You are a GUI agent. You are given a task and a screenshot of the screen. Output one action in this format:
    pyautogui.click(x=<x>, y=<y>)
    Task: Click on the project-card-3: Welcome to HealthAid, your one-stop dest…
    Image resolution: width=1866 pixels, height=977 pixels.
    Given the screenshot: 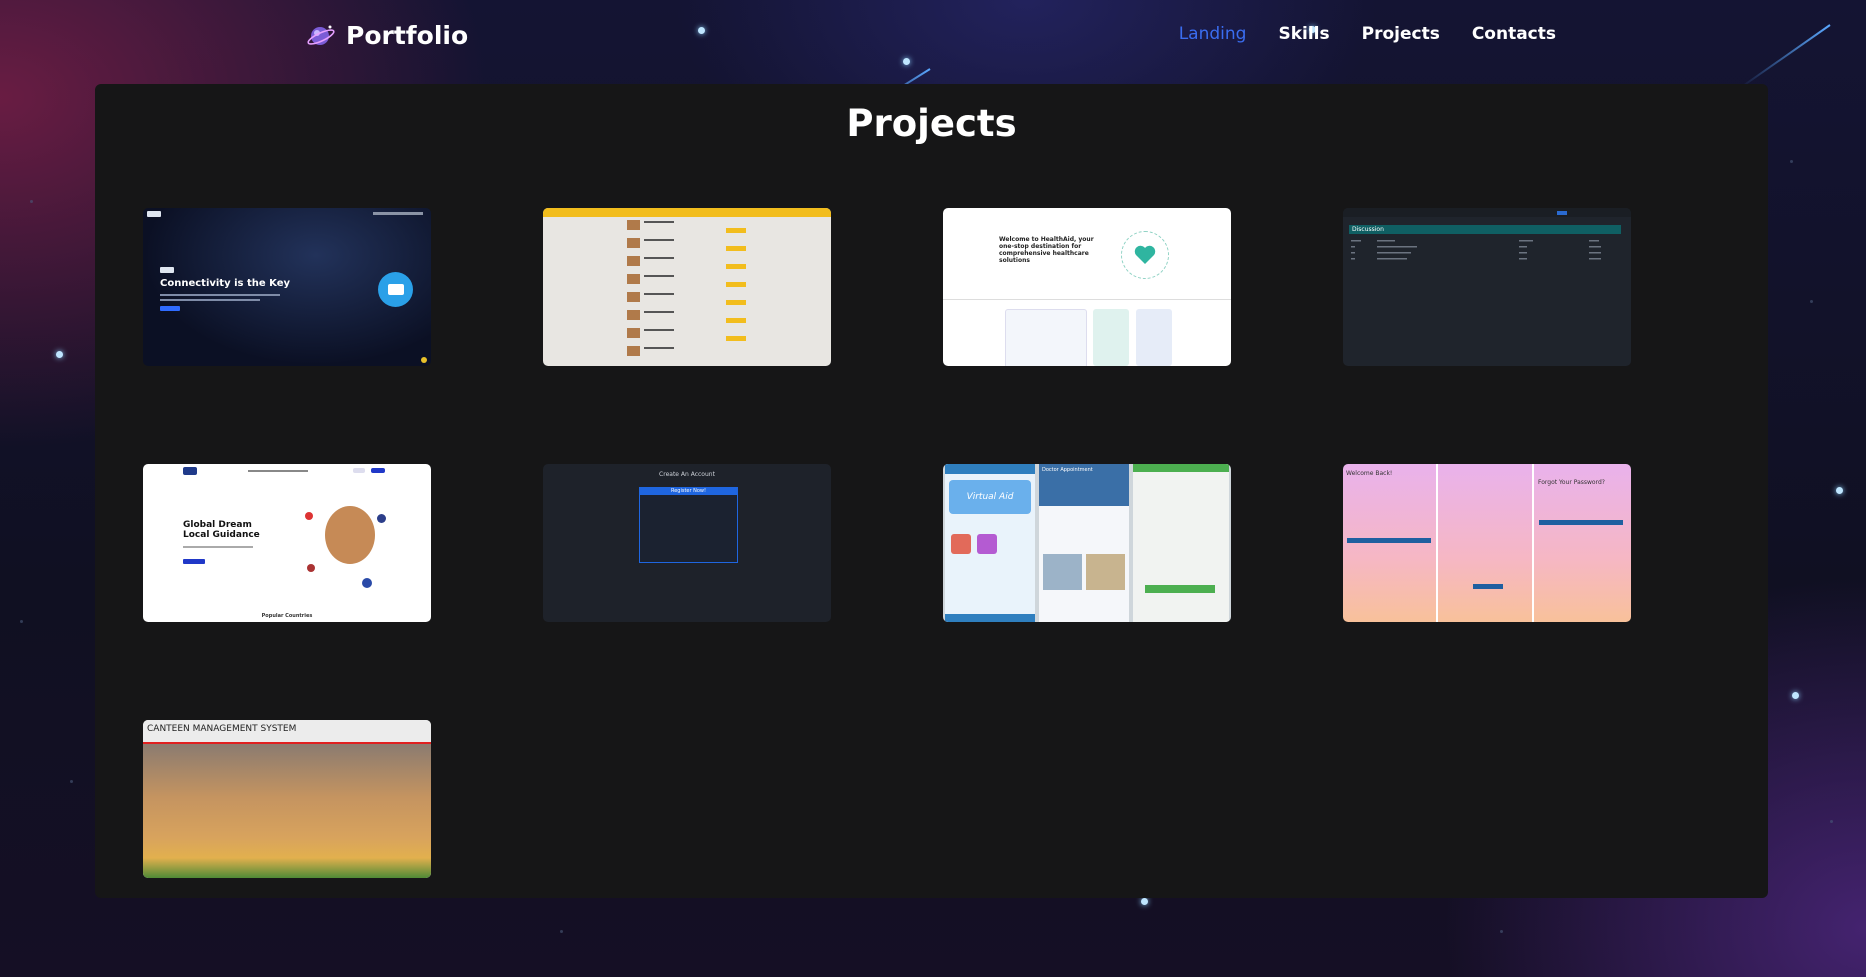 What is the action you would take?
    pyautogui.click(x=1087, y=287)
    